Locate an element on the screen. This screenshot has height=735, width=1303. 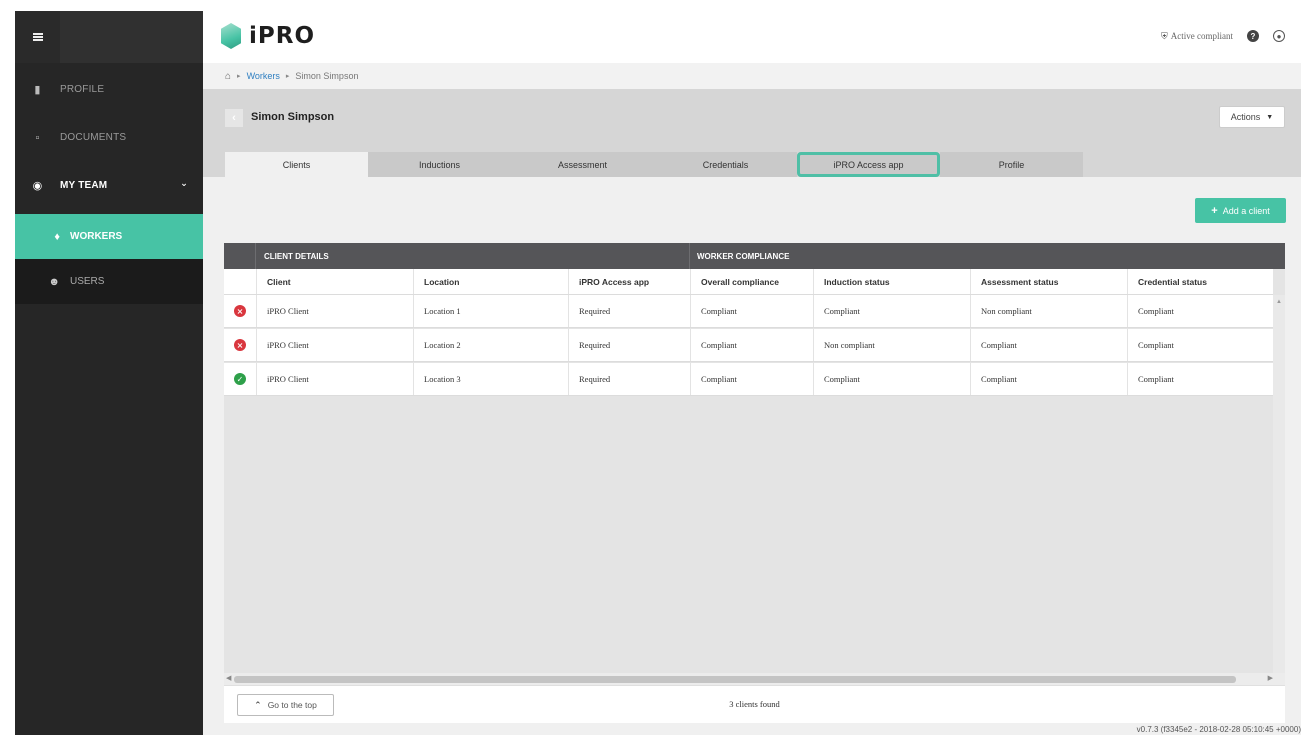
actions-dropdown-button: Actions ▼ is located at coordinates (1252, 117).